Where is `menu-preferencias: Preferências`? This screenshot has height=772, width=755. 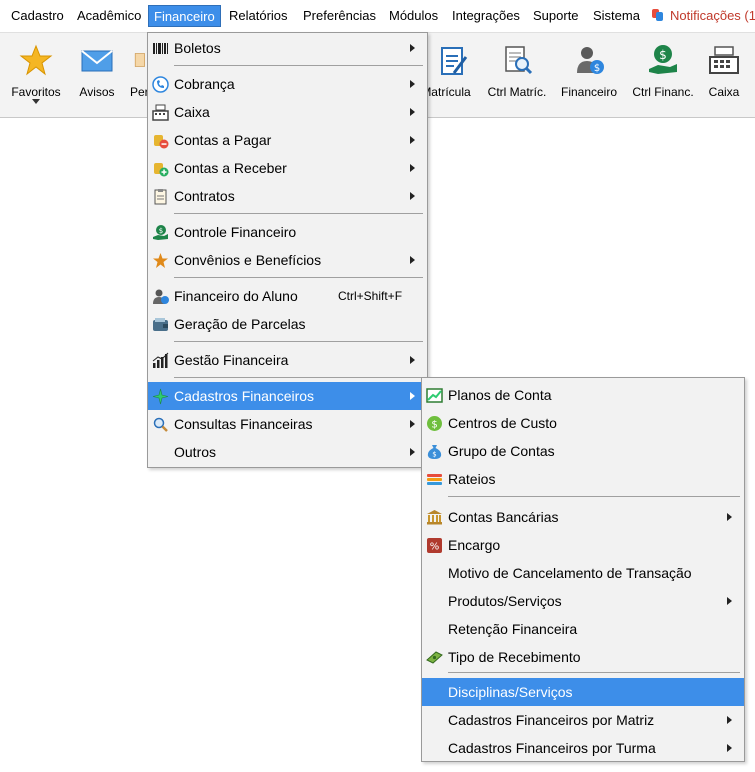 menu-preferencias: Preferências is located at coordinates (339, 16).